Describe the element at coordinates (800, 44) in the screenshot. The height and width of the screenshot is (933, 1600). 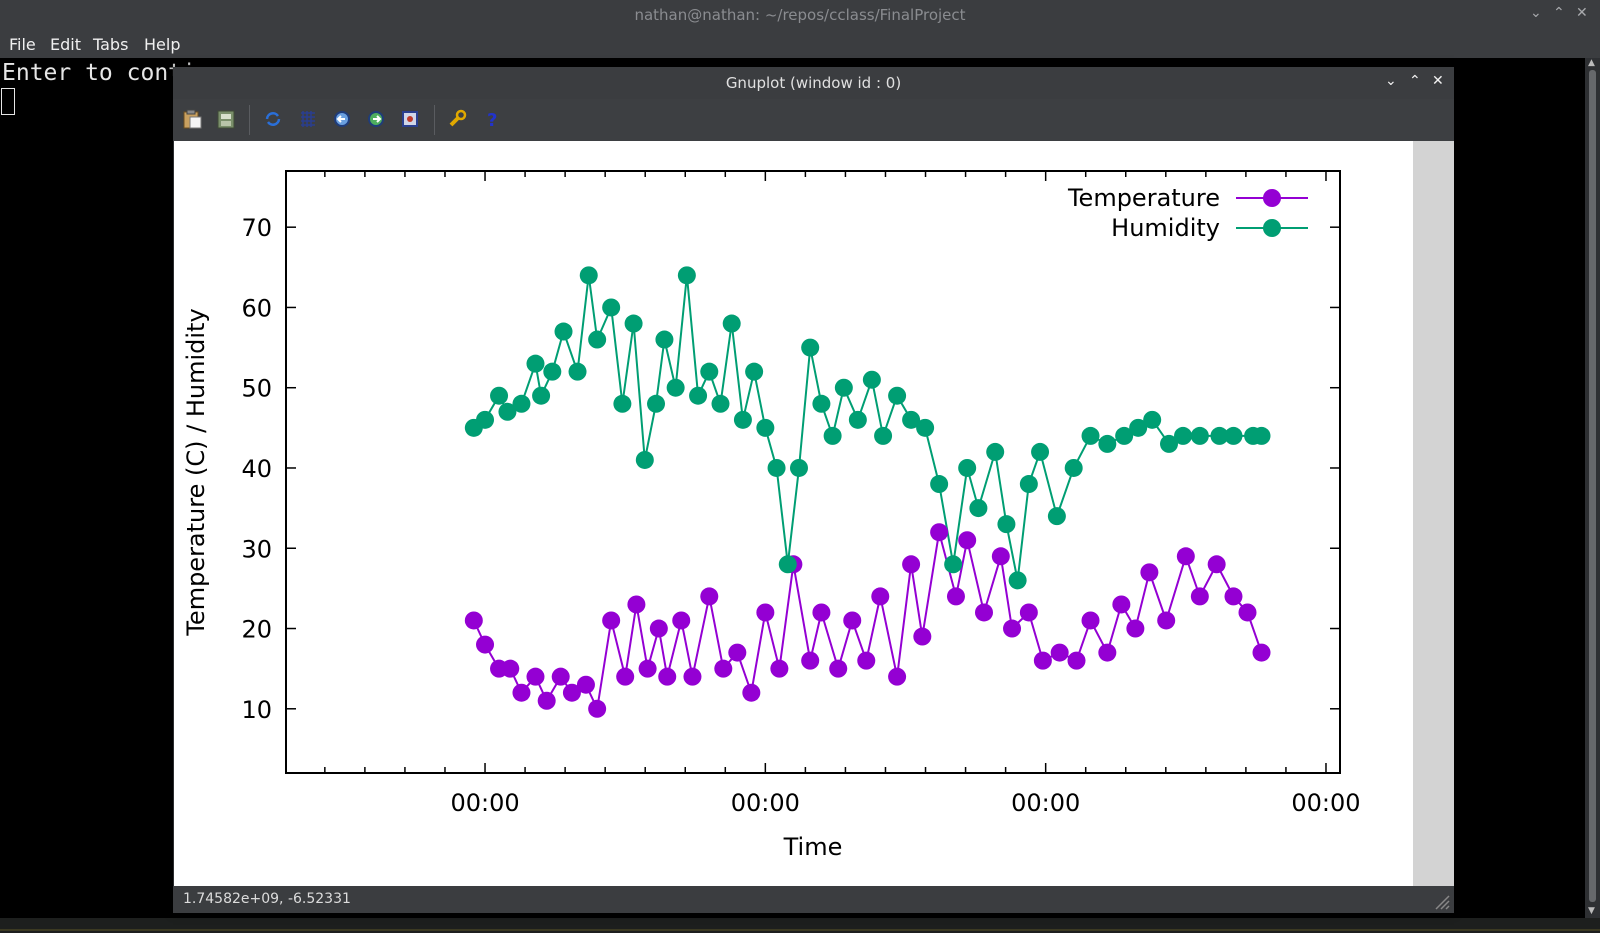
I see `terminal-menubar: File Edit Tabs Help` at that location.